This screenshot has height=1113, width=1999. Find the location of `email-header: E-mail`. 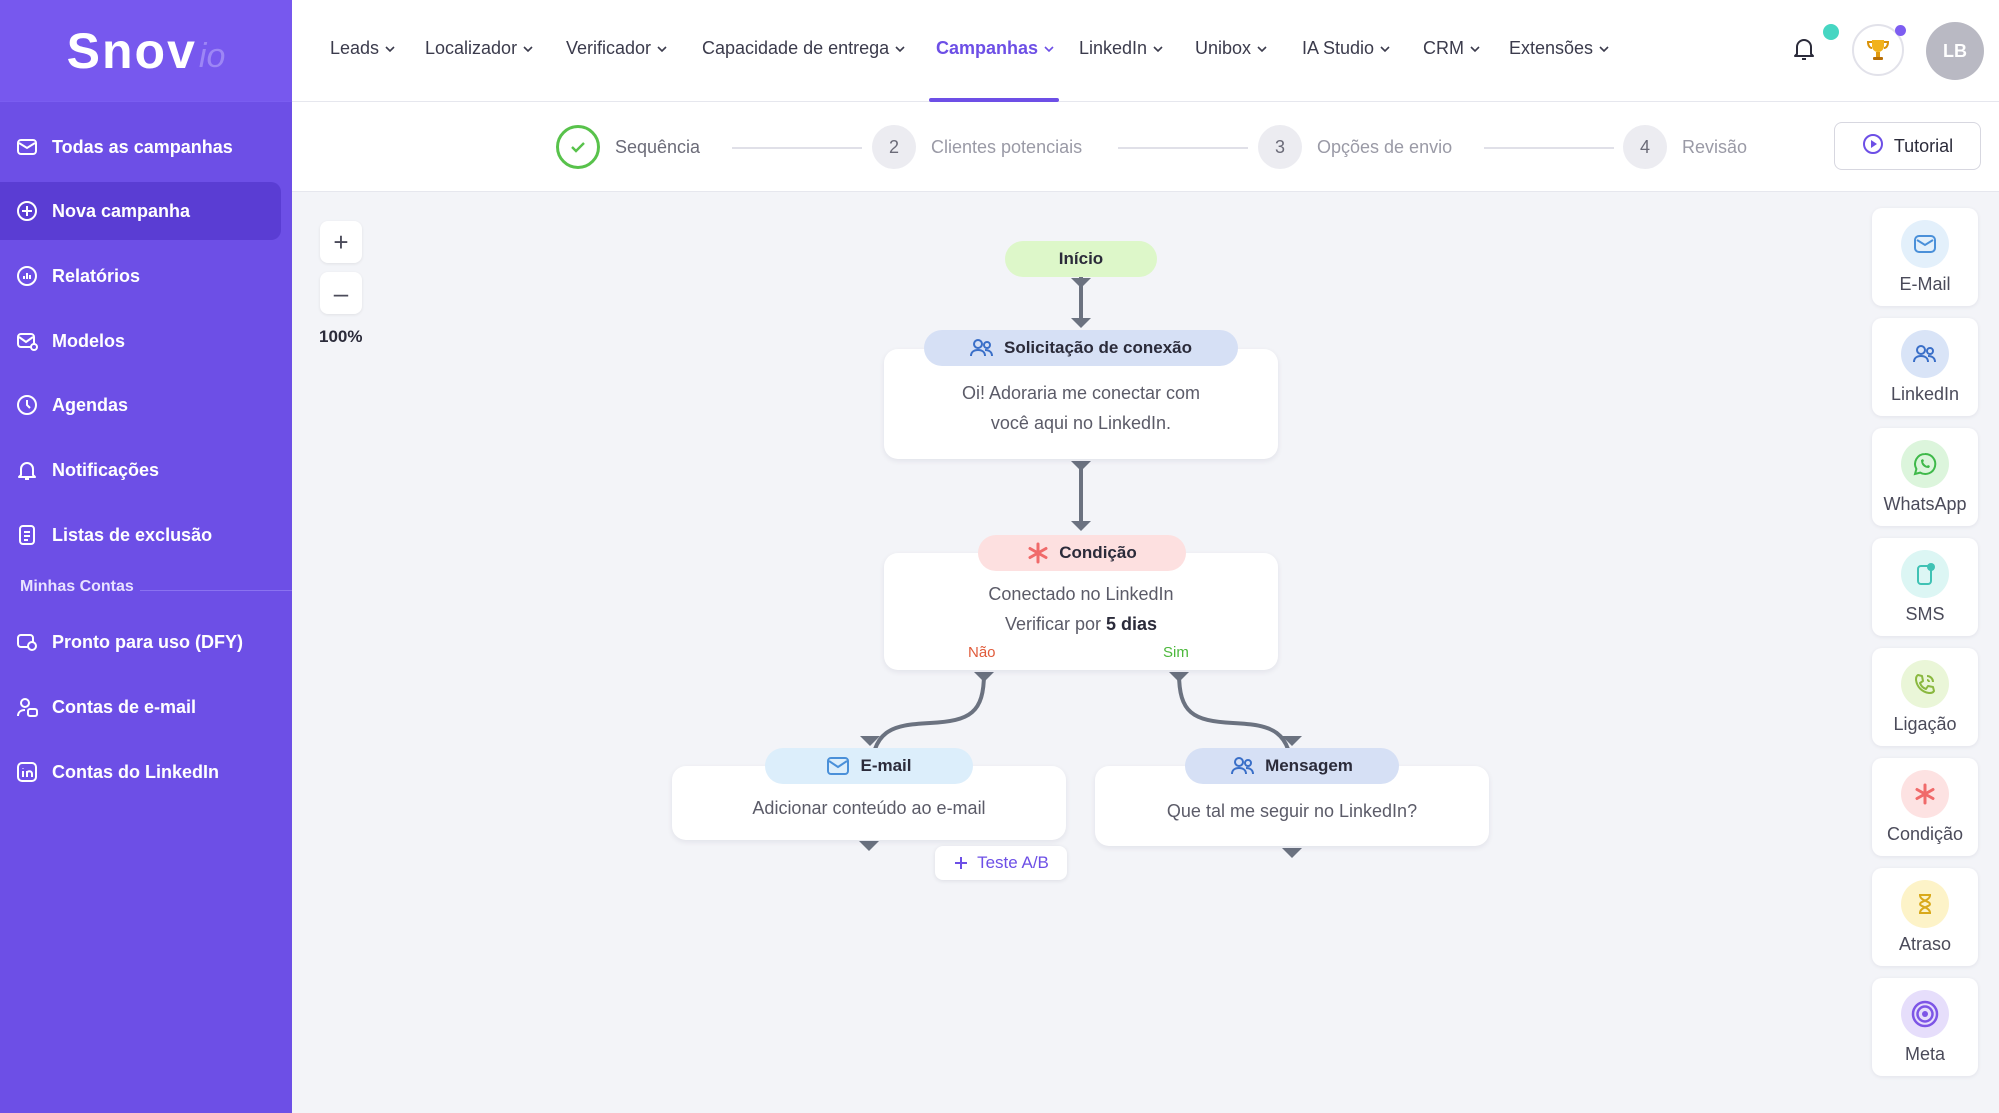

email-header: E-mail is located at coordinates (869, 766).